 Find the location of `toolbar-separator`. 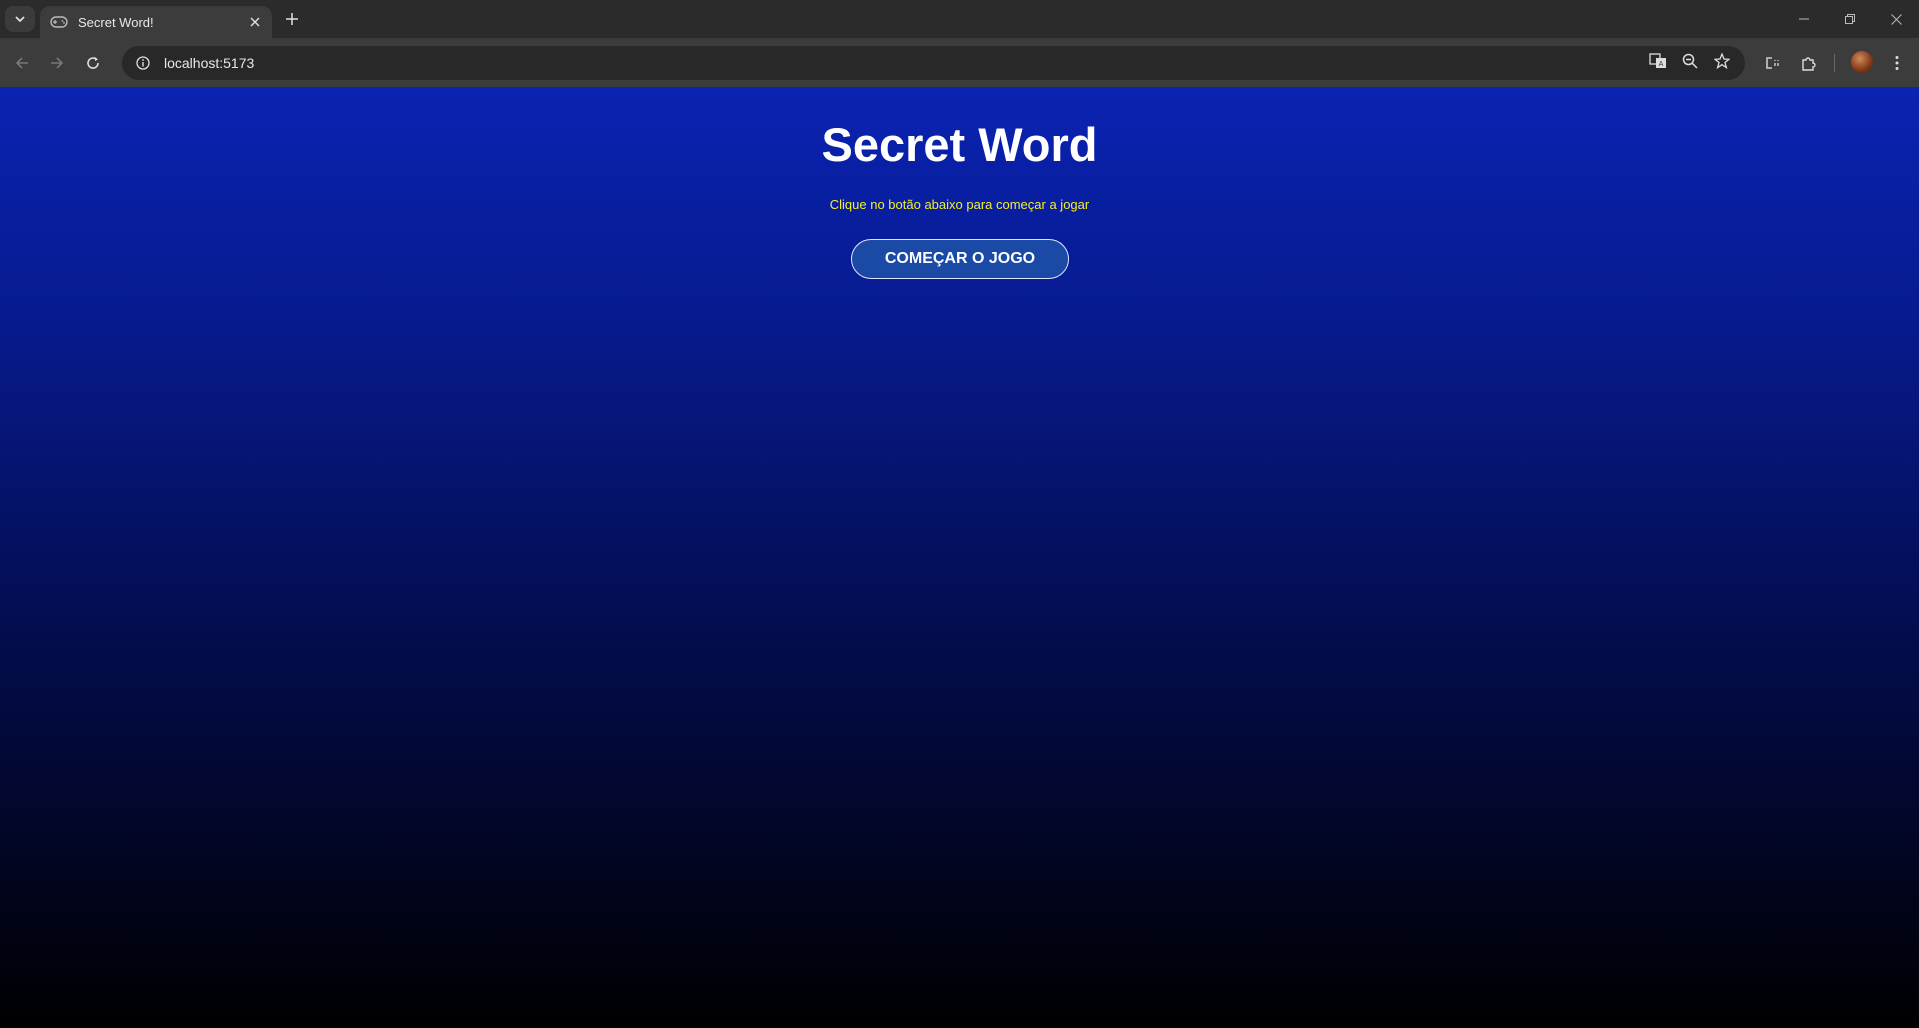

toolbar-separator is located at coordinates (1834, 63).